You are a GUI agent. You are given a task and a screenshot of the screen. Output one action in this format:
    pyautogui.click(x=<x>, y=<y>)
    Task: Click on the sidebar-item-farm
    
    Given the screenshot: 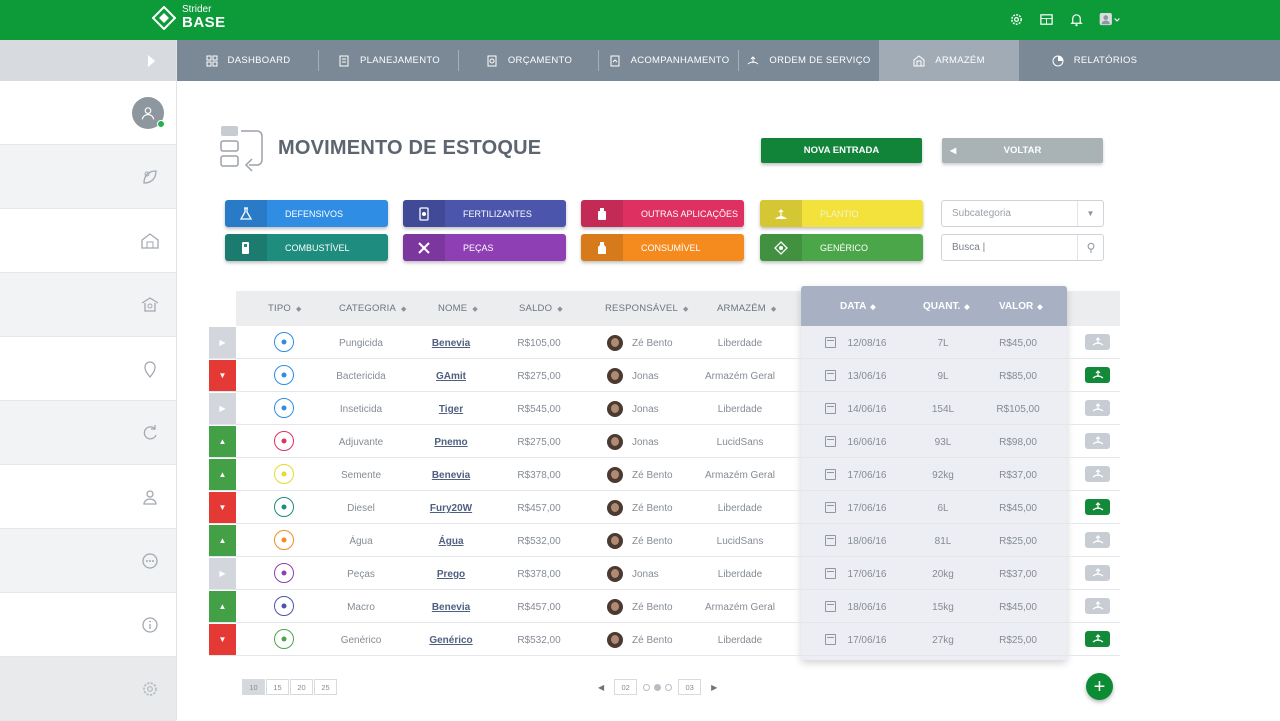 What is the action you would take?
    pyautogui.click(x=88, y=241)
    